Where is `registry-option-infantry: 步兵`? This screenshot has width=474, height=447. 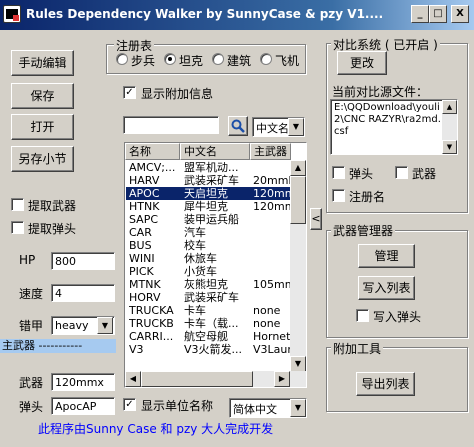
registry-option-infantry: 步兵 is located at coordinates (143, 61).